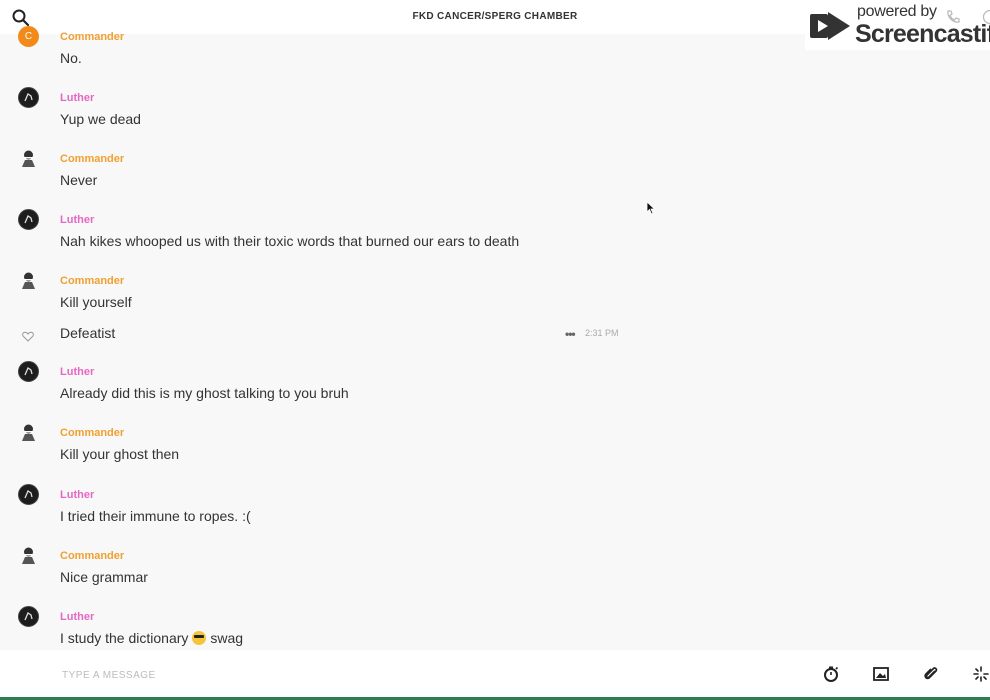 This screenshot has width=990, height=700. What do you see at coordinates (953, 19) in the screenshot?
I see `phone-icon` at bounding box center [953, 19].